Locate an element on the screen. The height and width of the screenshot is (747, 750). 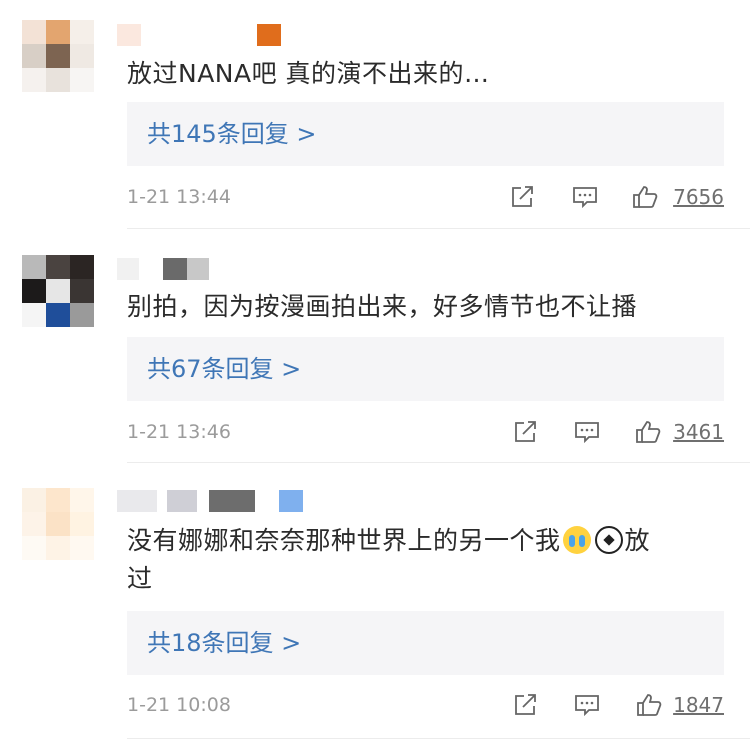
comment-meta: 1-21 10:08 1847 is located at coordinates (425, 705).